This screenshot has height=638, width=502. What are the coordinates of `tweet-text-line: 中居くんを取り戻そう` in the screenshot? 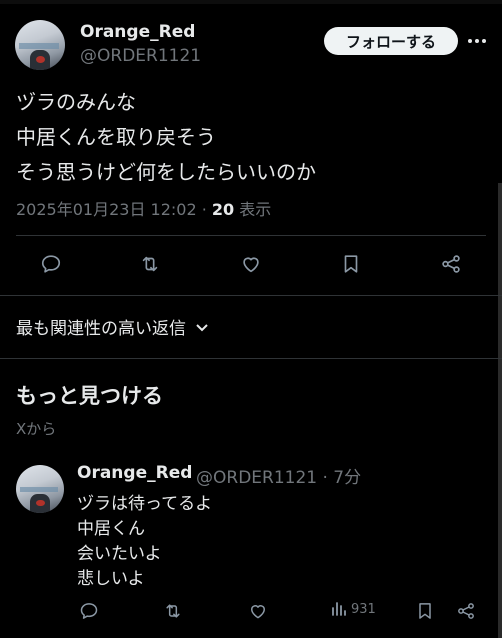 It's located at (116, 137).